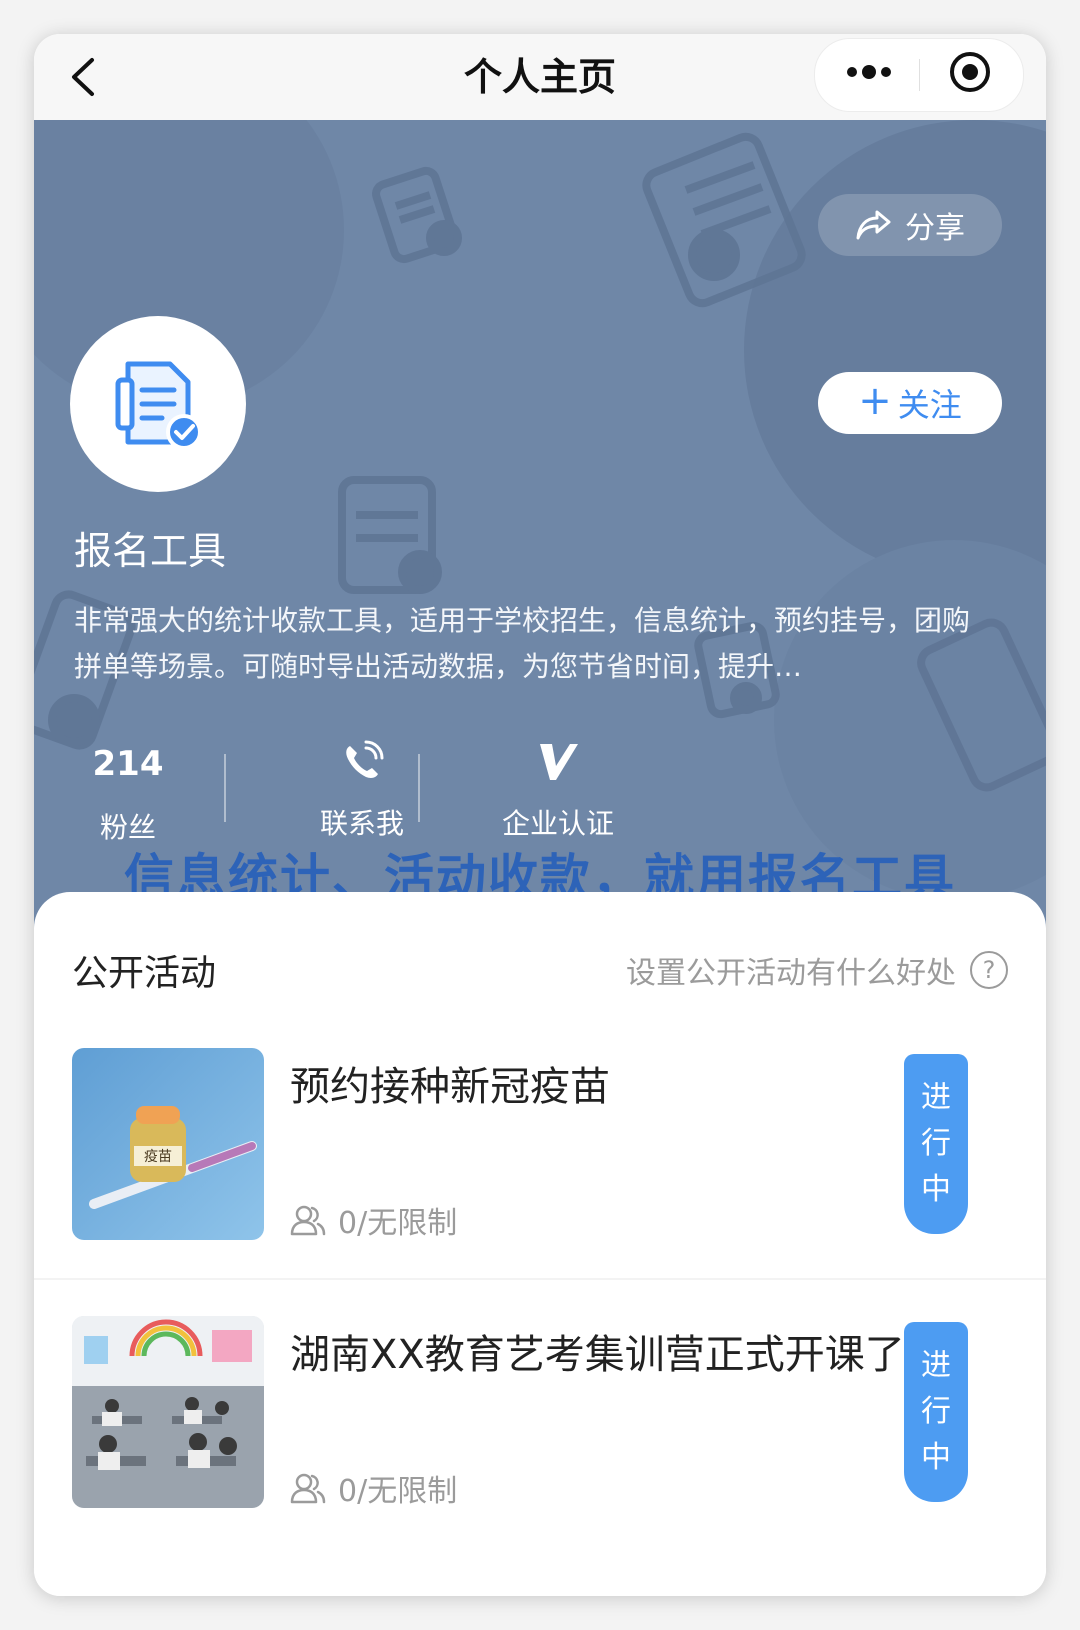 The width and height of the screenshot is (1080, 1630). What do you see at coordinates (989, 970) in the screenshot?
I see `question-icon: ?` at bounding box center [989, 970].